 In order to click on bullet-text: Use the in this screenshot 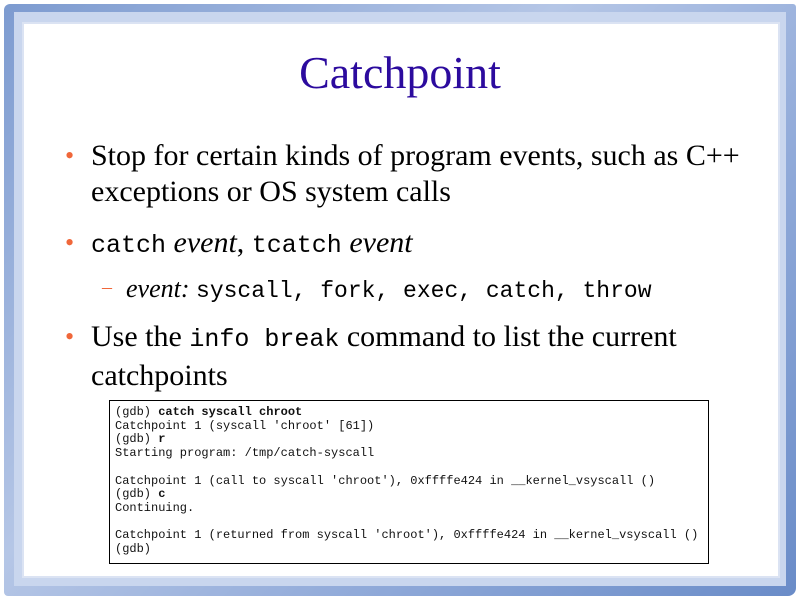, I will do `click(136, 336)`.